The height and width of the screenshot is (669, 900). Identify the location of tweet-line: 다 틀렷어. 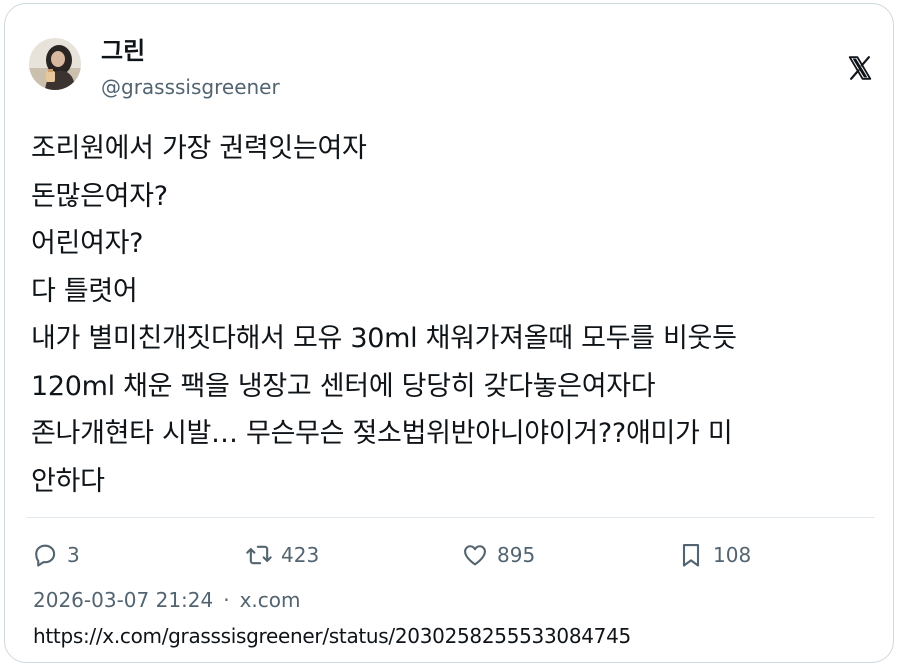
(84, 291).